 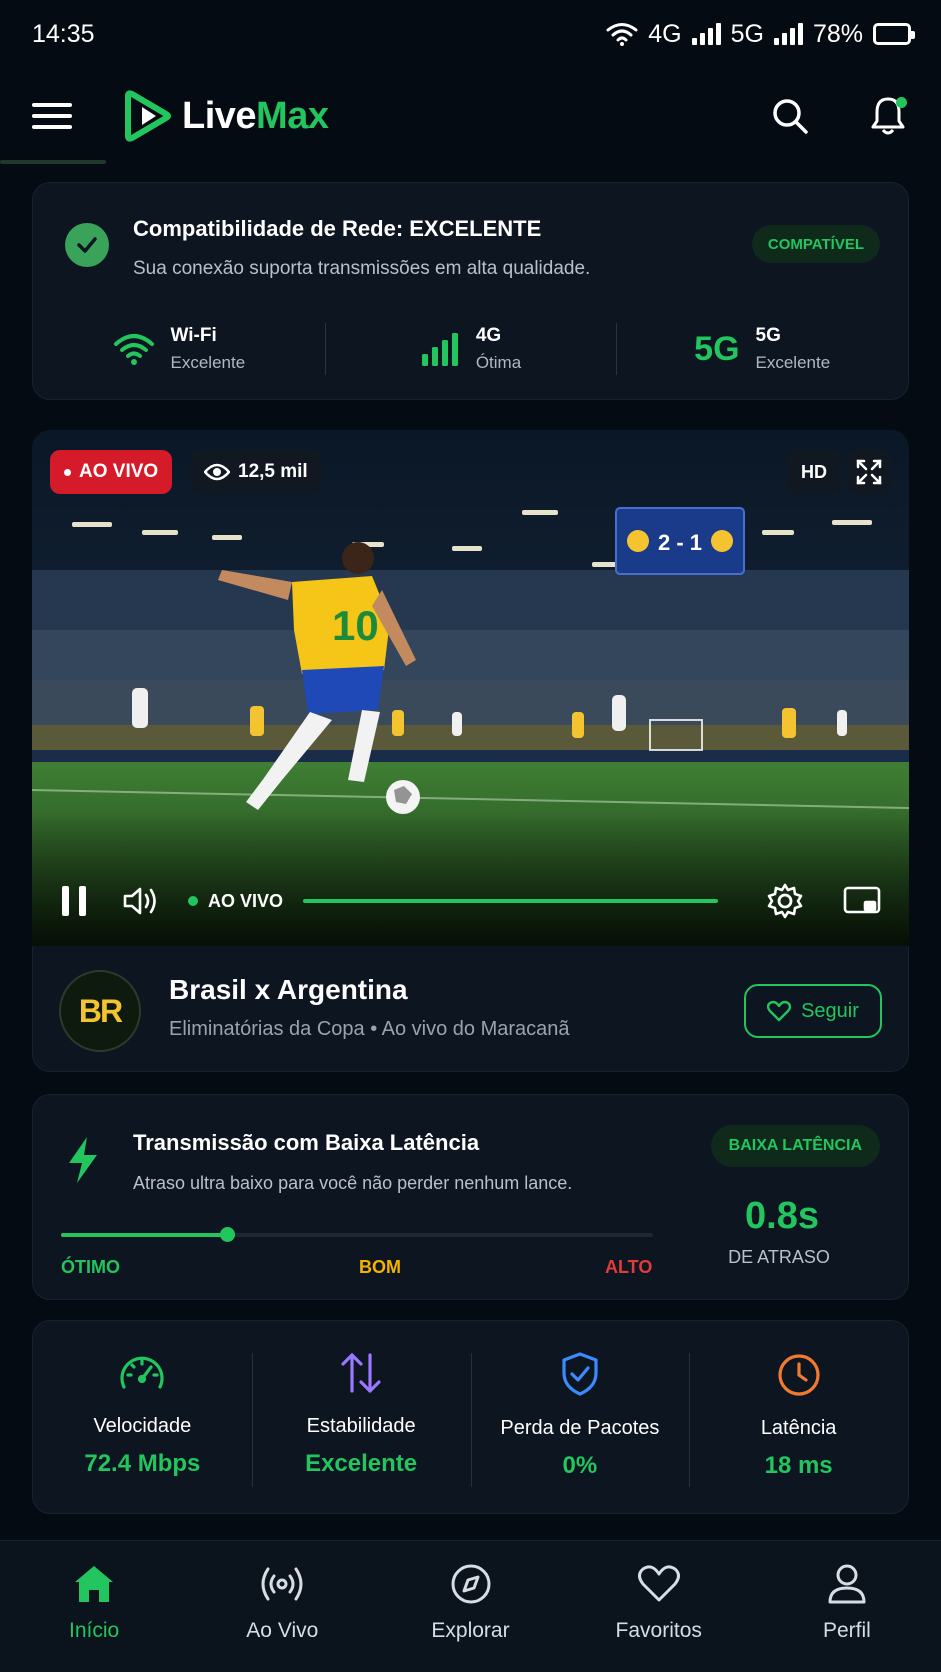 I want to click on latency-meter-fill, so click(x=144, y=1235).